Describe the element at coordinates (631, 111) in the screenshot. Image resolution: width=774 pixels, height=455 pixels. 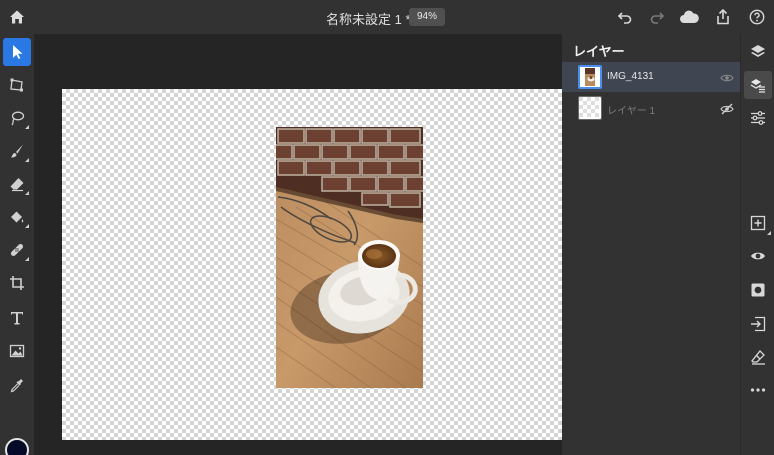
I see `layer-name: レイヤー 1` at that location.